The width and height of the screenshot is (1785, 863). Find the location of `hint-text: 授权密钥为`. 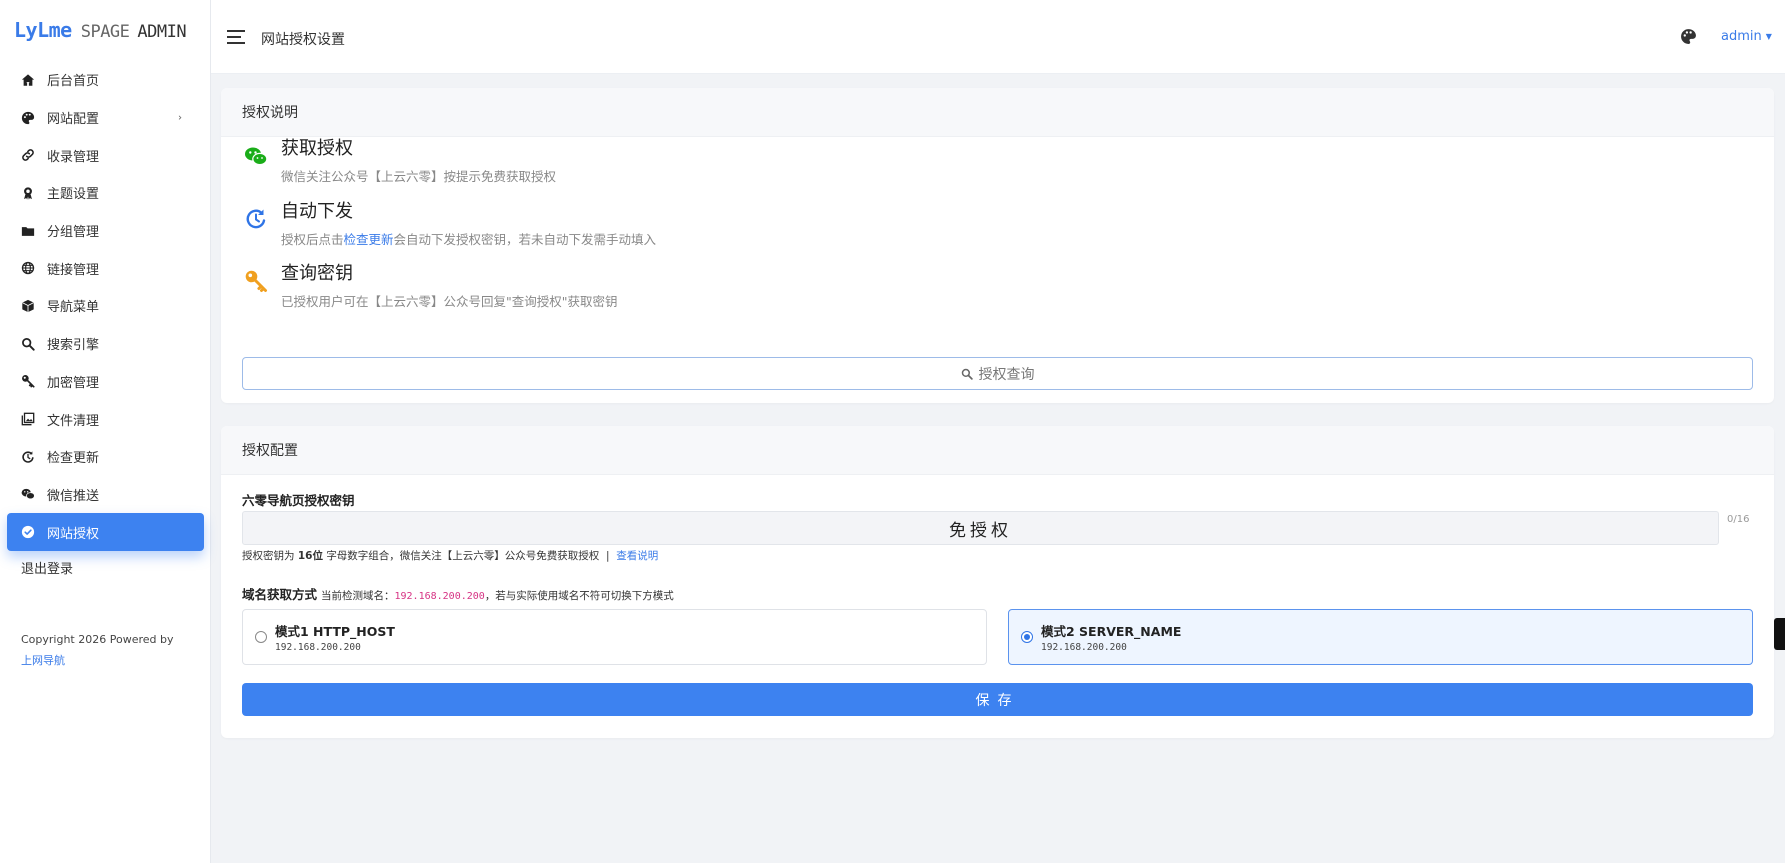

hint-text: 授权密钥为 is located at coordinates (268, 556).